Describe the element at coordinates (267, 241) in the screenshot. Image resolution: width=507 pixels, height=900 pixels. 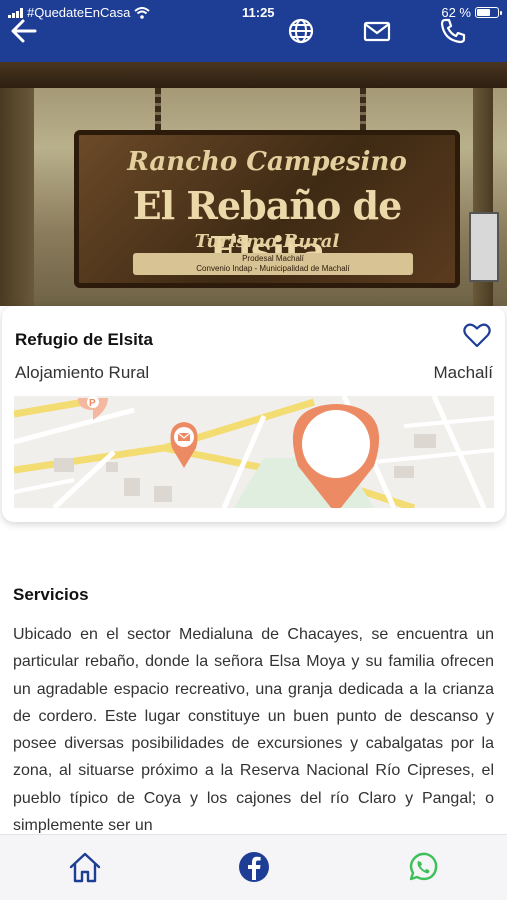
I see `sign-line-3: Turismo Rural` at that location.